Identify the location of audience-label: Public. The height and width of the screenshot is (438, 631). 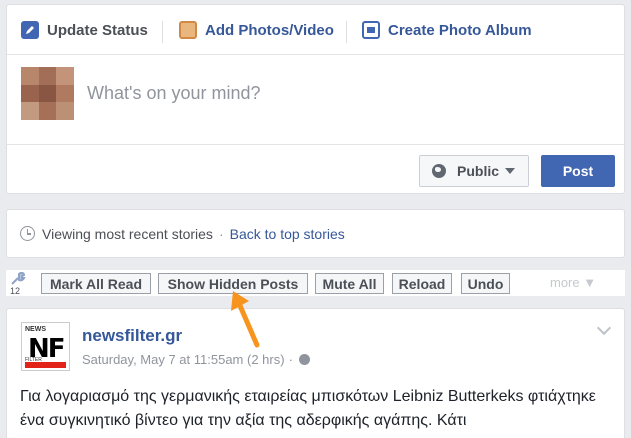
(478, 171).